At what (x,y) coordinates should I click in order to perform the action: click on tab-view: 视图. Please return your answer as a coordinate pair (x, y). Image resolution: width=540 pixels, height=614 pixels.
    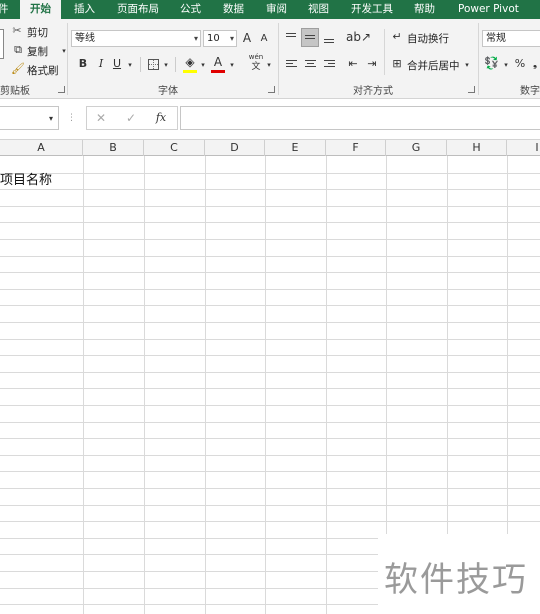
    Looking at the image, I should click on (318, 9).